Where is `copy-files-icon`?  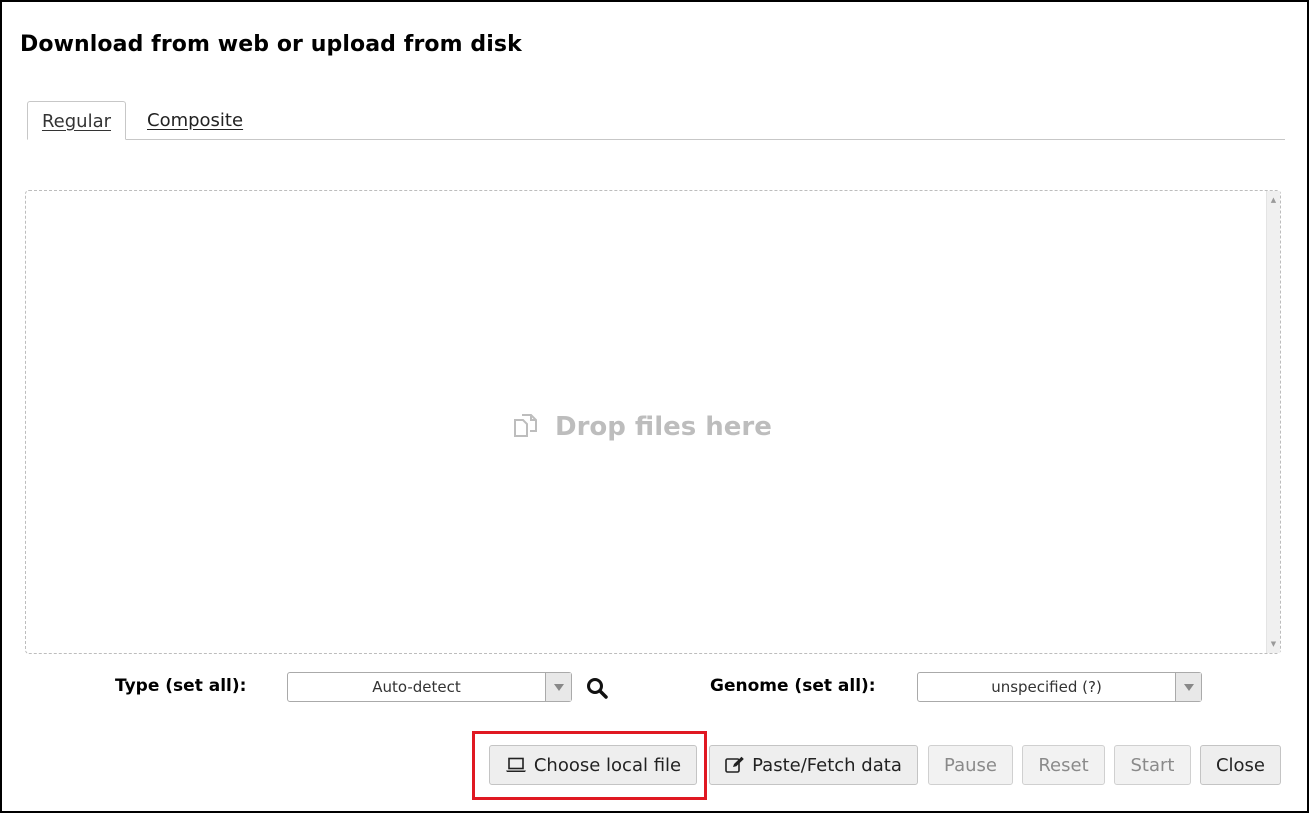
copy-files-icon is located at coordinates (526, 427).